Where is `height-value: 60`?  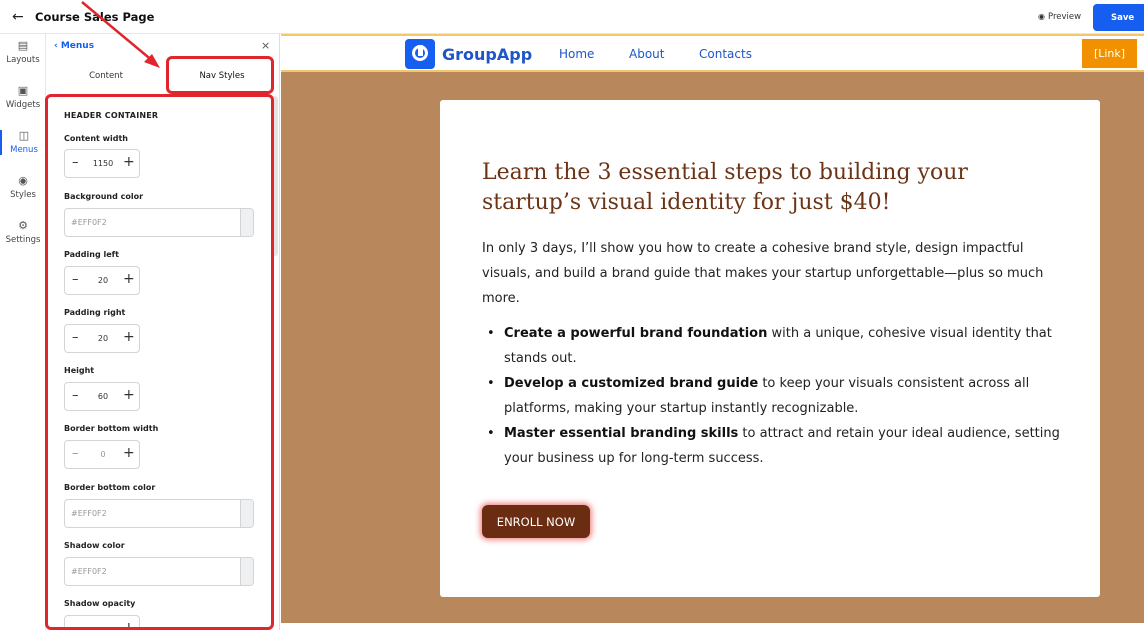
height-value: 60 is located at coordinates (103, 396).